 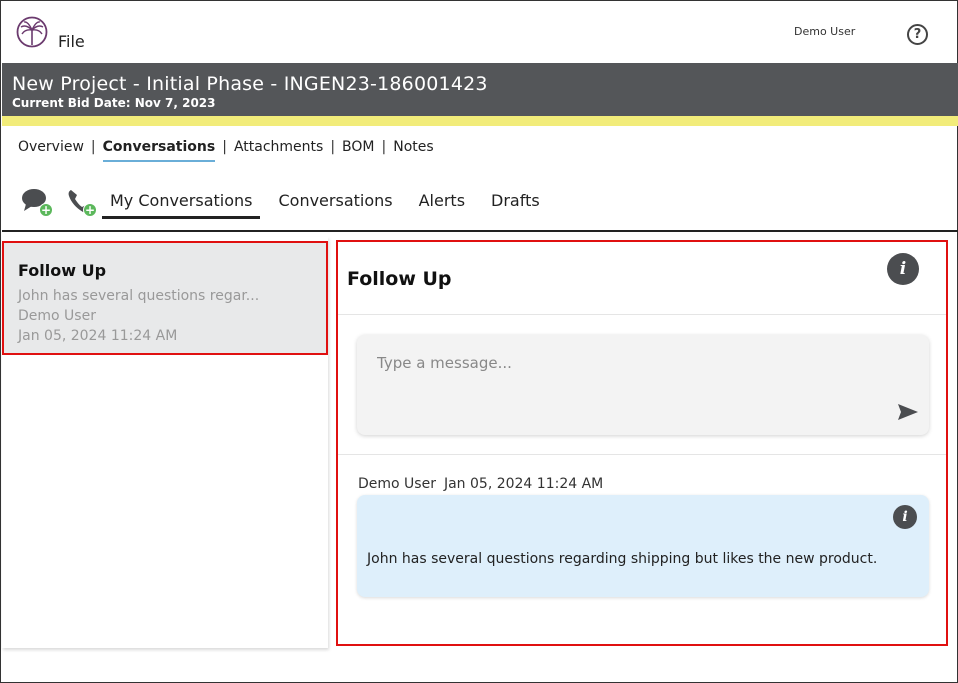 I want to click on tabs-divider, so click(x=480, y=231).